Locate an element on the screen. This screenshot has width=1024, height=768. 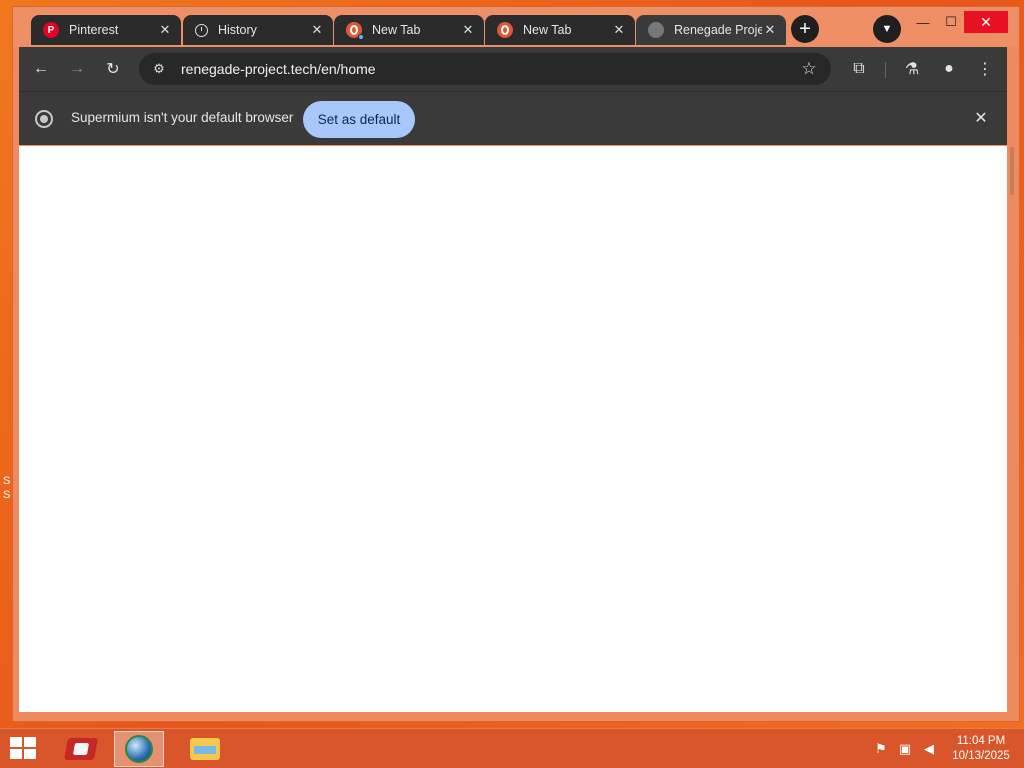
tab-title: History is located at coordinates (237, 30).